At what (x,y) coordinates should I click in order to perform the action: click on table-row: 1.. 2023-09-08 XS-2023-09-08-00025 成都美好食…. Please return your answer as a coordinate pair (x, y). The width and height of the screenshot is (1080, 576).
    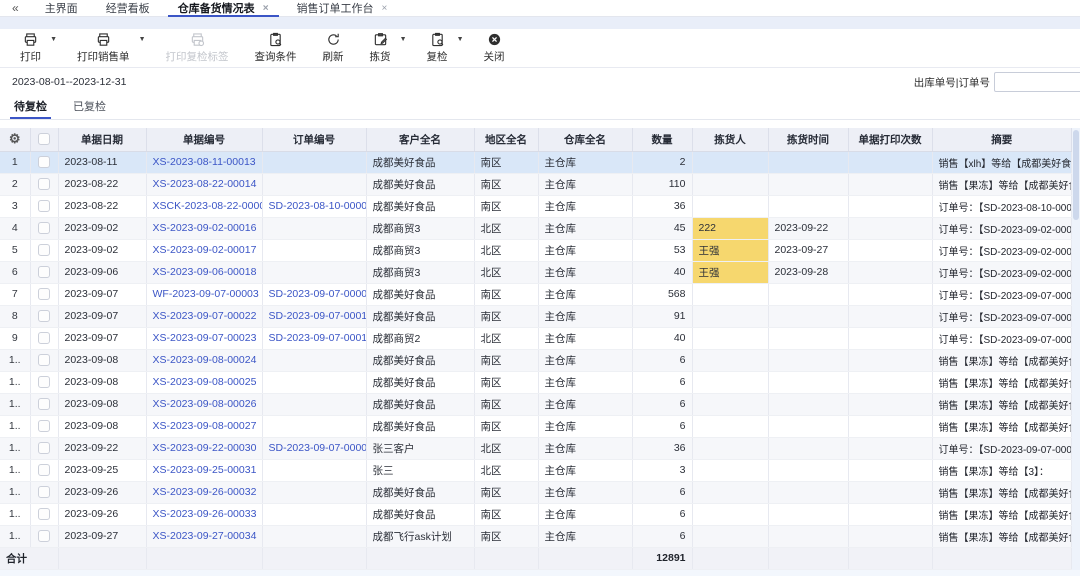
    Looking at the image, I should click on (536, 382).